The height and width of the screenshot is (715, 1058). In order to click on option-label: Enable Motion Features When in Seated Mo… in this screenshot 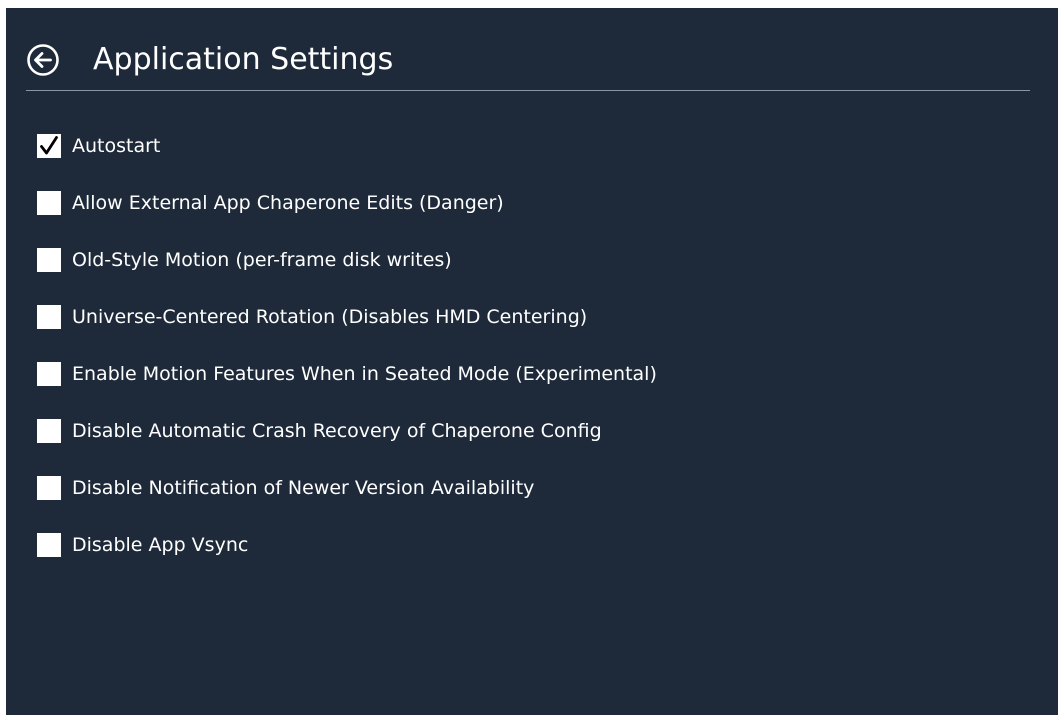, I will do `click(364, 373)`.